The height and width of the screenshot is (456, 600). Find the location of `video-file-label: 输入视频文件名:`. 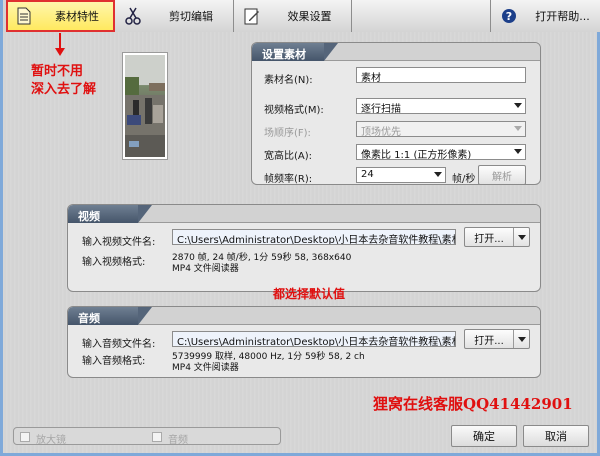

video-file-label: 输入视频文件名: is located at coordinates (119, 242).